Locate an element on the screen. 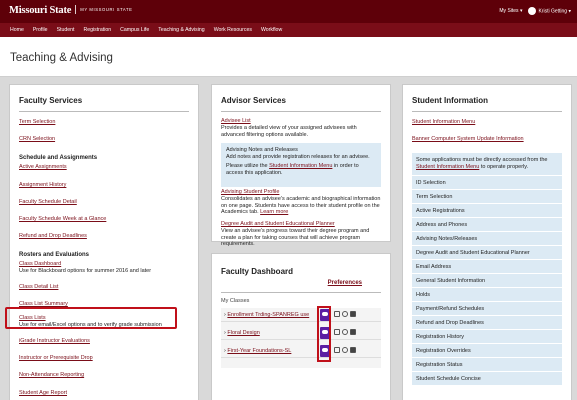 The image size is (577, 400). page-title: Teaching & Advising is located at coordinates (61, 58).